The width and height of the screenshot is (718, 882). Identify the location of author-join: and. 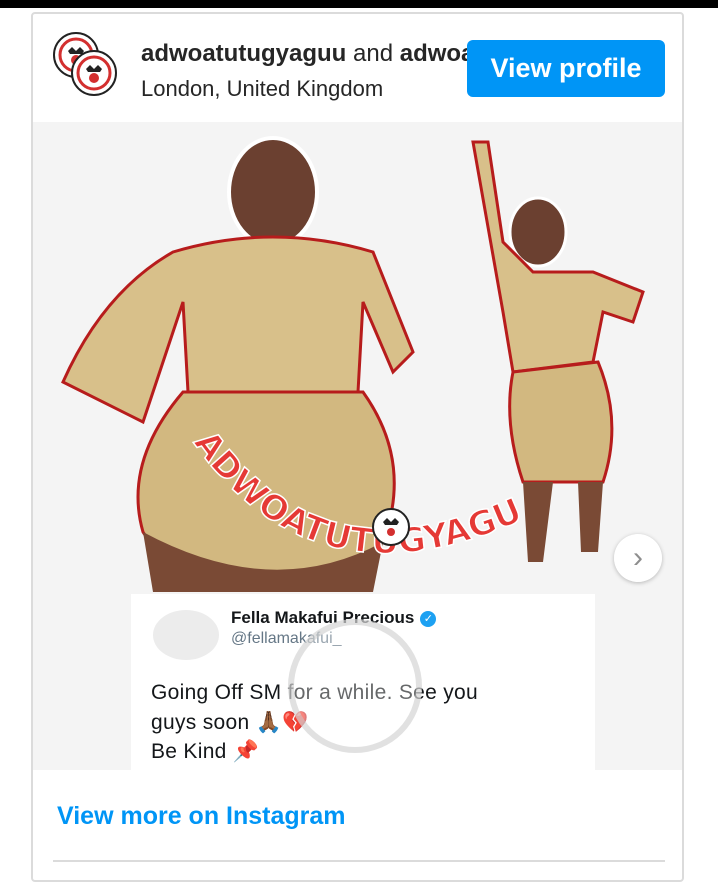
(373, 53).